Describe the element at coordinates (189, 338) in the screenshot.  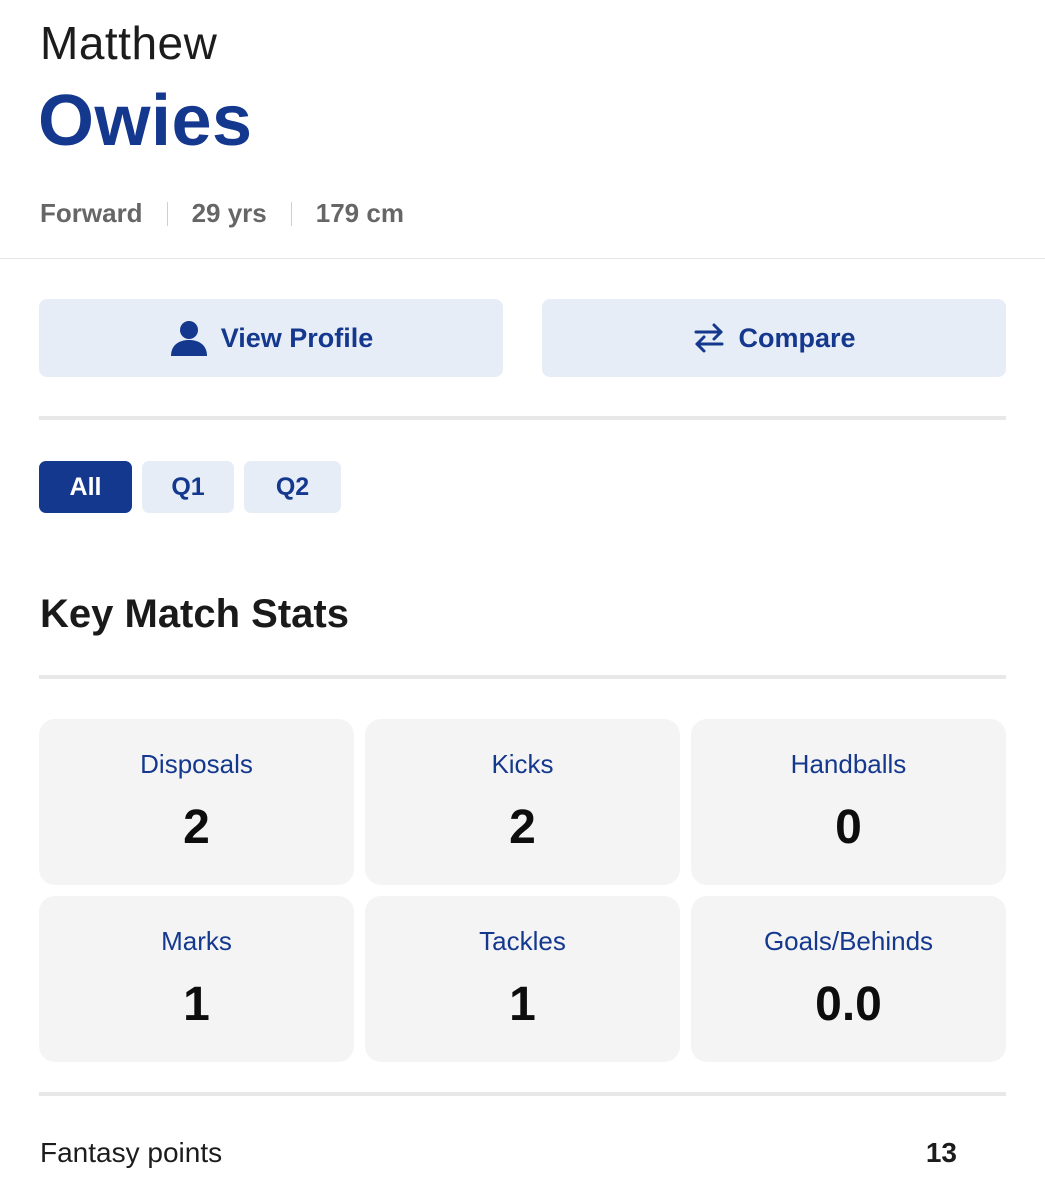
I see `person-icon` at that location.